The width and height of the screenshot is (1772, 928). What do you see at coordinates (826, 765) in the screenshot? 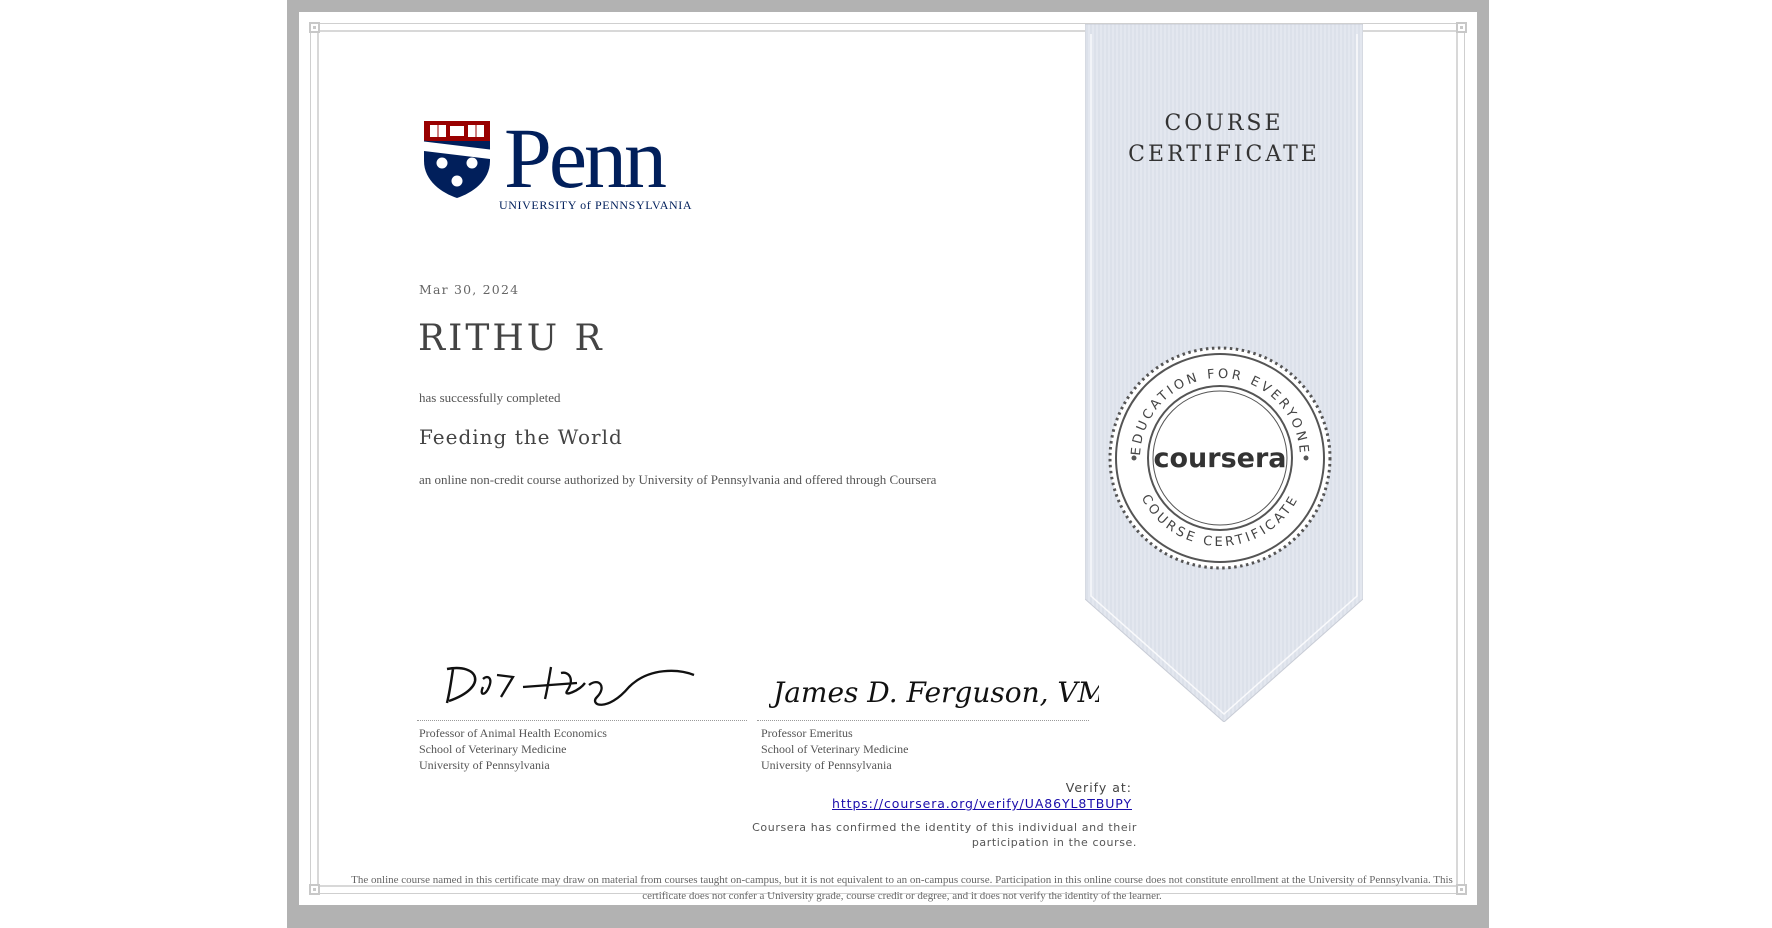
I see `signature-2-institution: University of Pennsylvania` at bounding box center [826, 765].